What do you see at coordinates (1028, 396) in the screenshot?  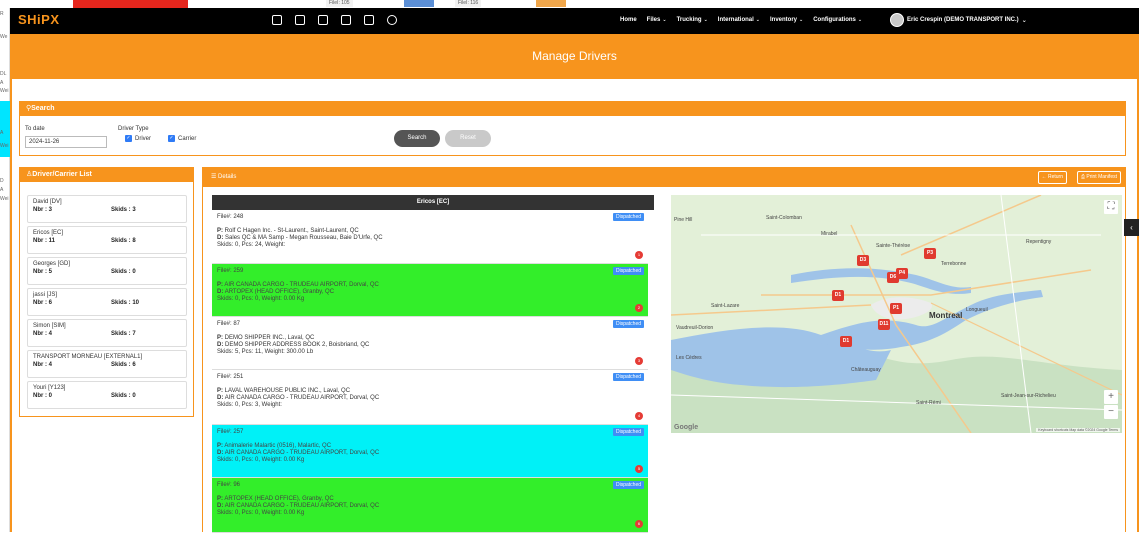 I see `map-place-label: Saint-Jean-sur-Richelieu` at bounding box center [1028, 396].